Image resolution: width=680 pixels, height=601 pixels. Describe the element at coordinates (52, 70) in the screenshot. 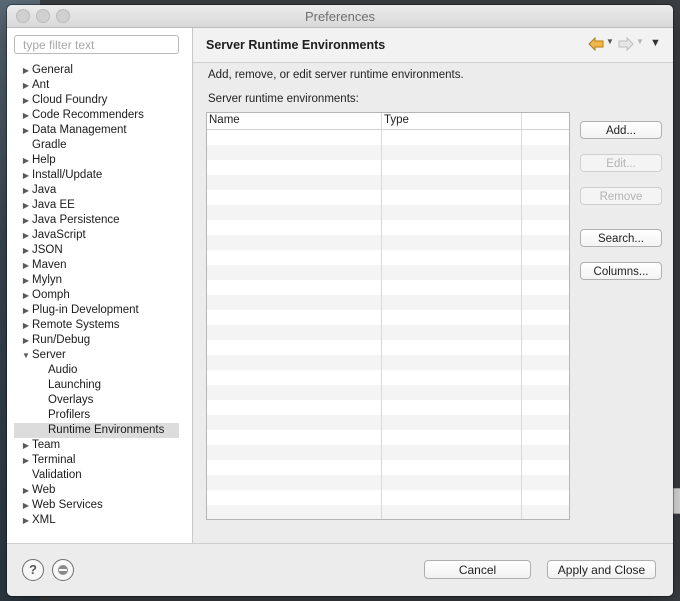

I see `tree-item-label: General` at that location.